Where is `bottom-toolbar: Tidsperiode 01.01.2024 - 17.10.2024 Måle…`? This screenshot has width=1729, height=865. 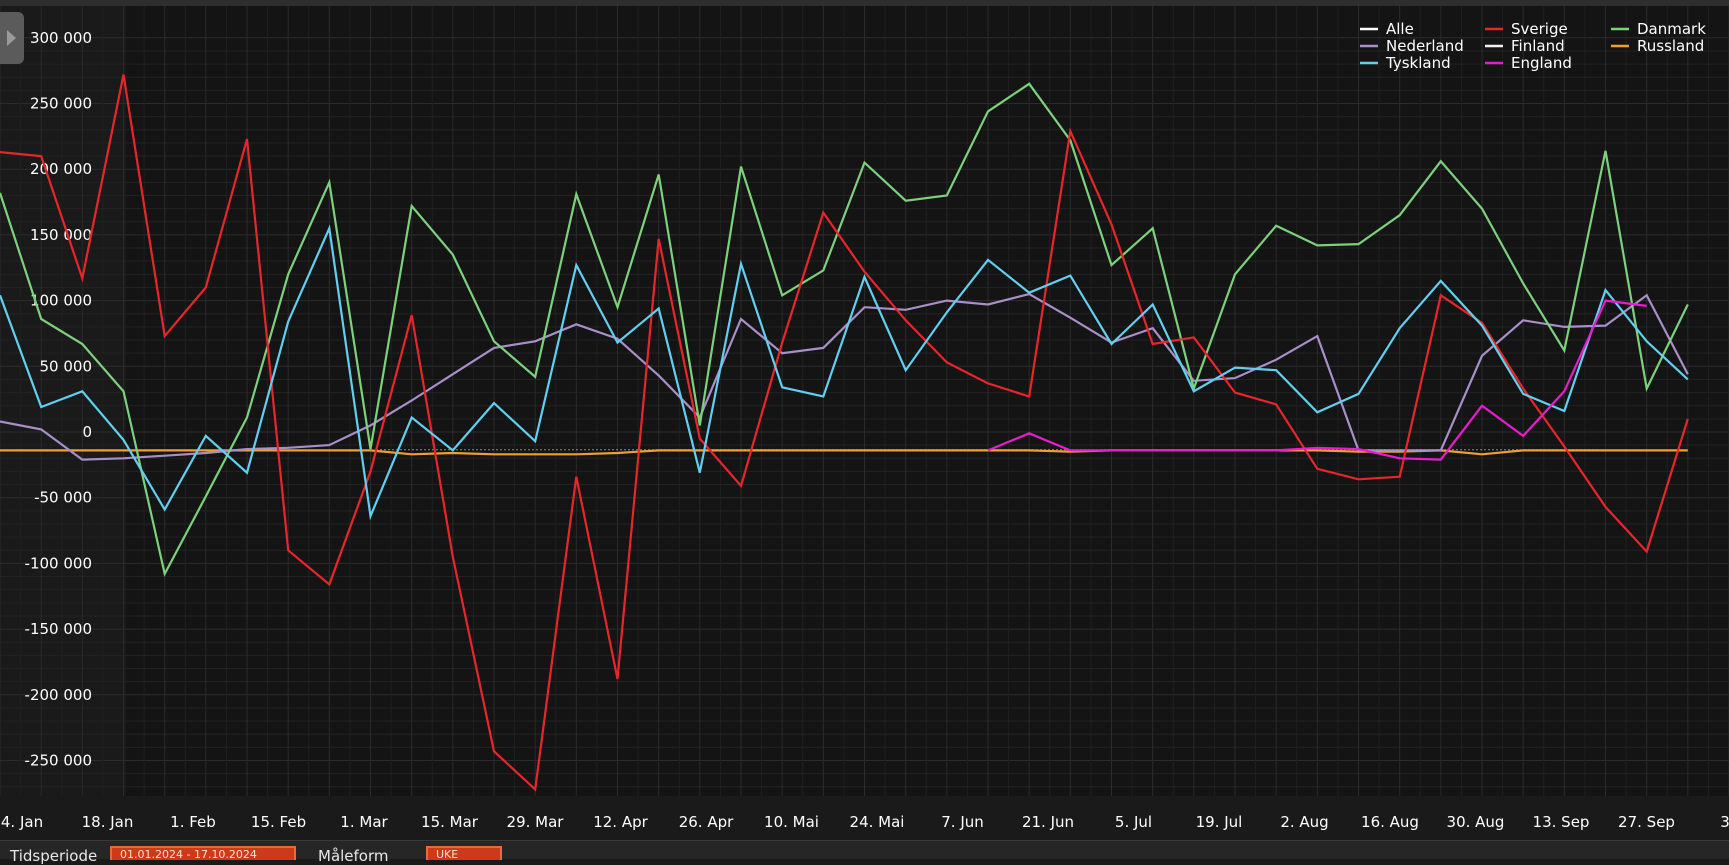
bottom-toolbar: Tidsperiode 01.01.2024 - 17.10.2024 Måle… is located at coordinates (864, 852).